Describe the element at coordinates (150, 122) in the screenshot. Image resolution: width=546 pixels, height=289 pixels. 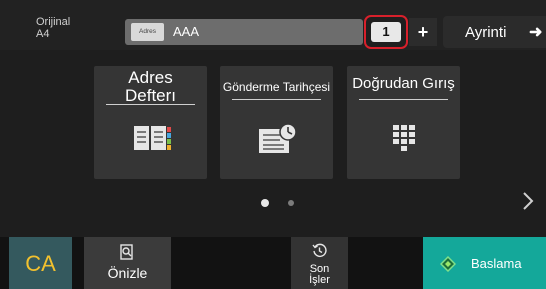
I see `tile-address-book: Adres Defterı` at that location.